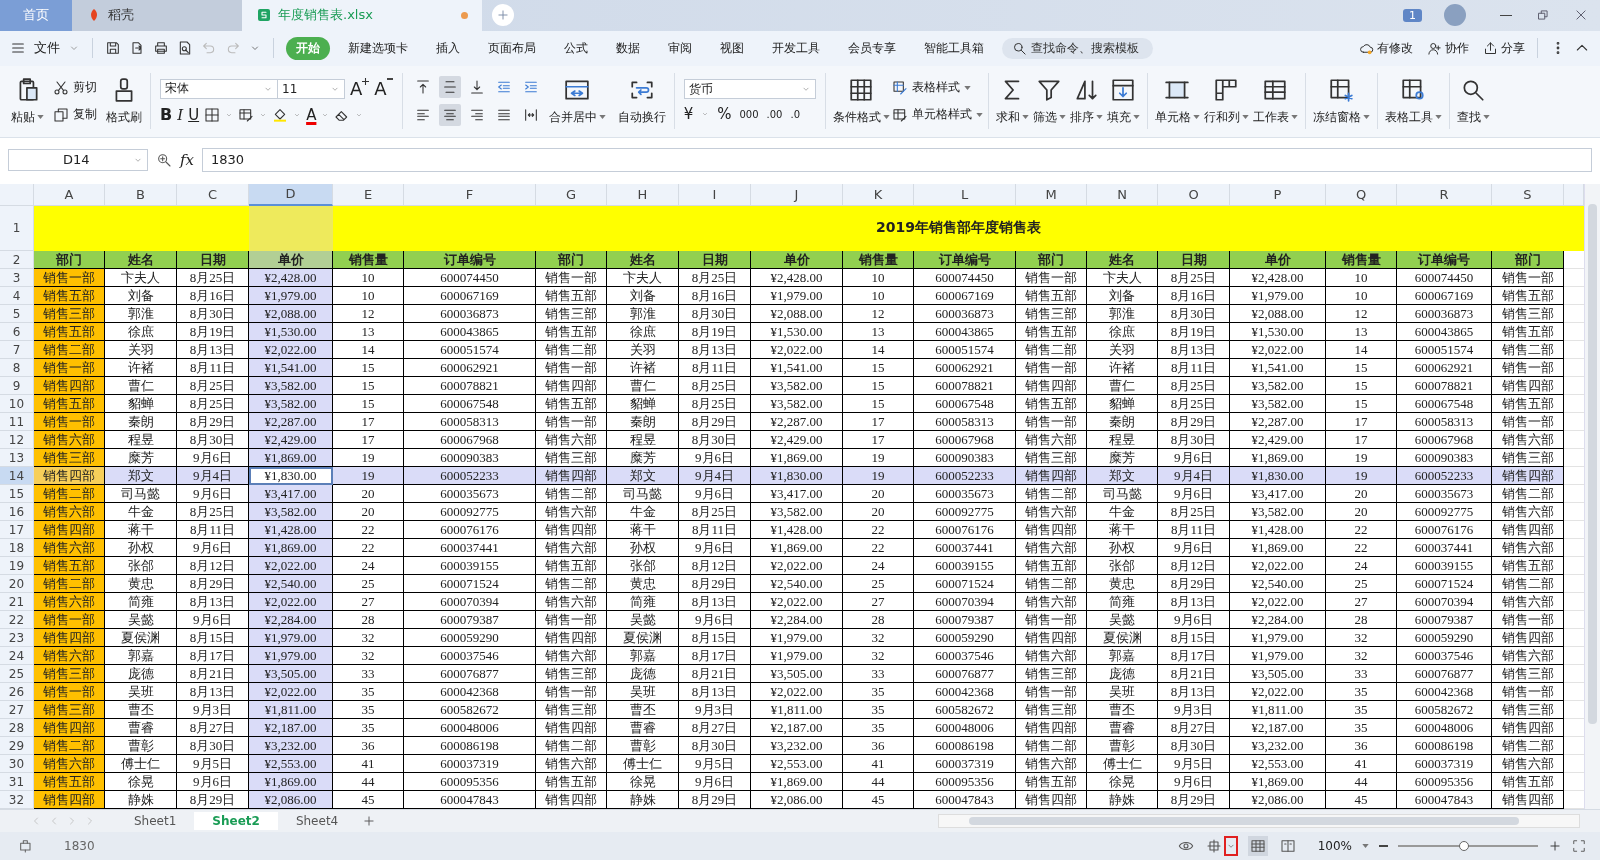 This screenshot has width=1600, height=860. Describe the element at coordinates (1504, 48) in the screenshot. I see `toolbar-action: 分享` at that location.